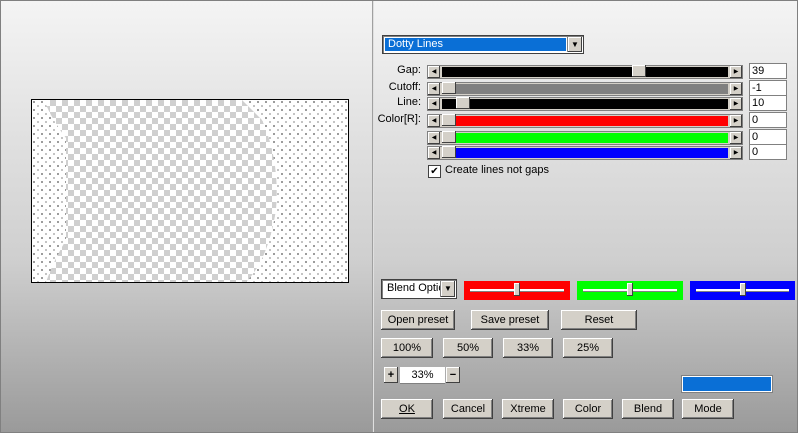 This screenshot has width=798, height=433. What do you see at coordinates (727, 384) in the screenshot?
I see `color-swatch` at bounding box center [727, 384].